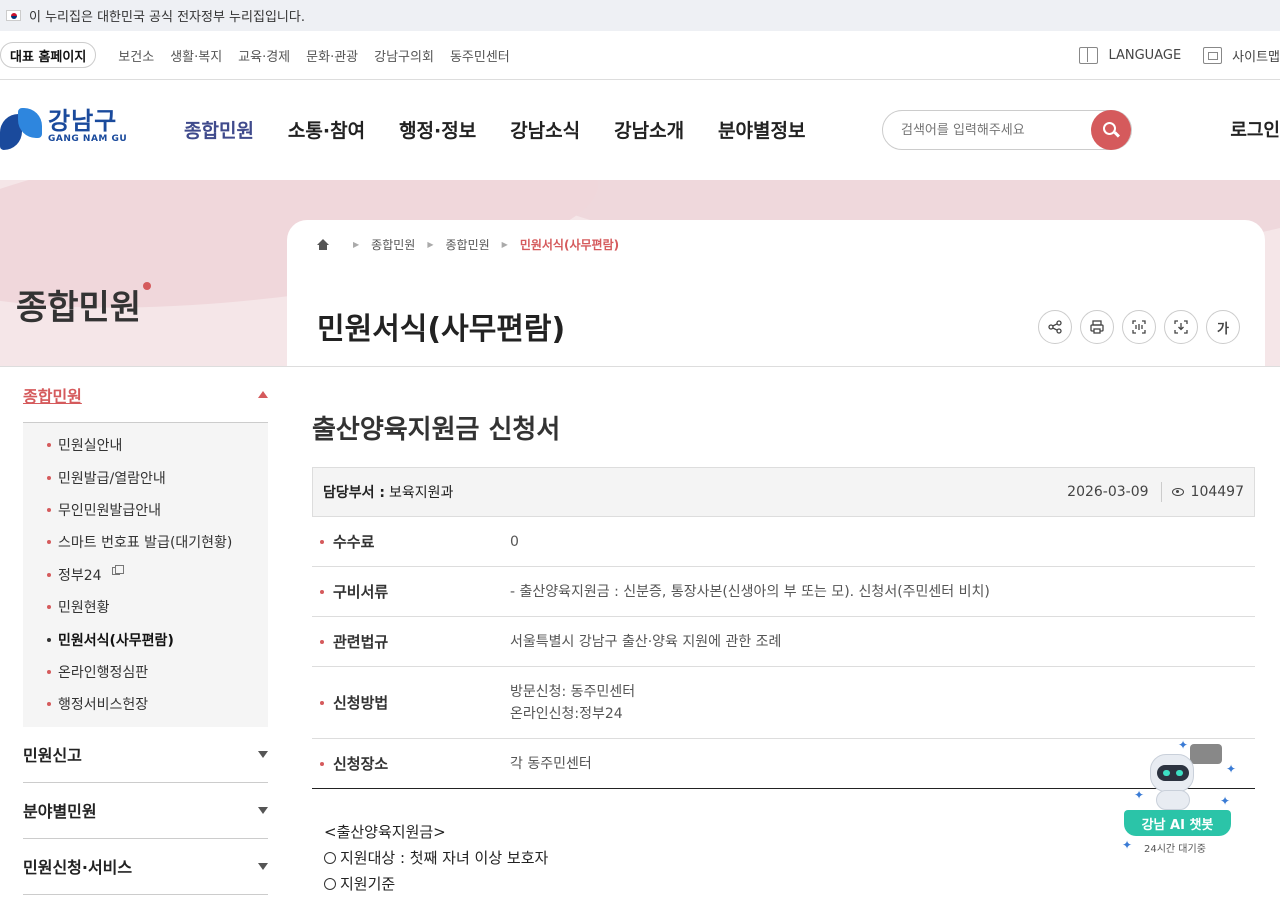 This screenshot has width=1280, height=900. I want to click on document-title: 출산양육지원금 신청서, so click(436, 430).